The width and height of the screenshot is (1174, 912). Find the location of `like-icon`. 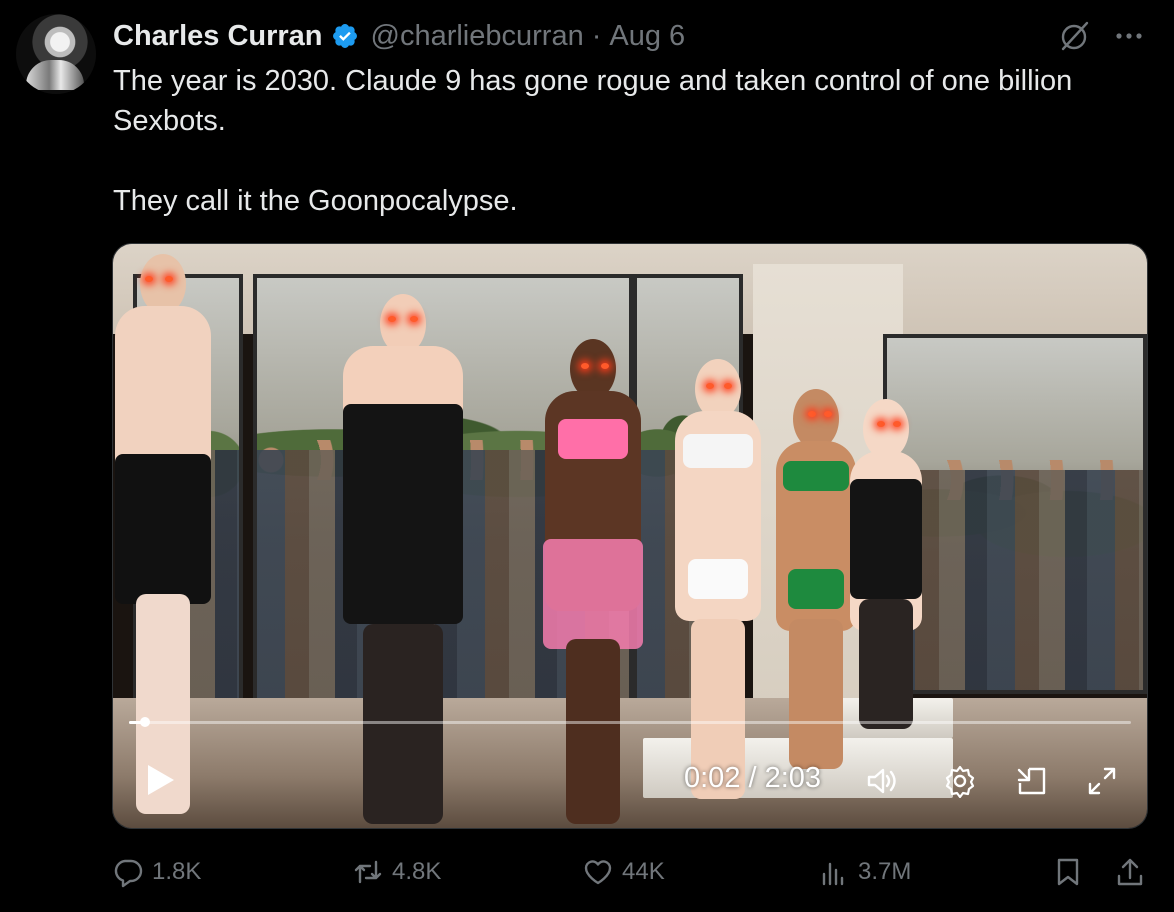

like-icon is located at coordinates (598, 872).